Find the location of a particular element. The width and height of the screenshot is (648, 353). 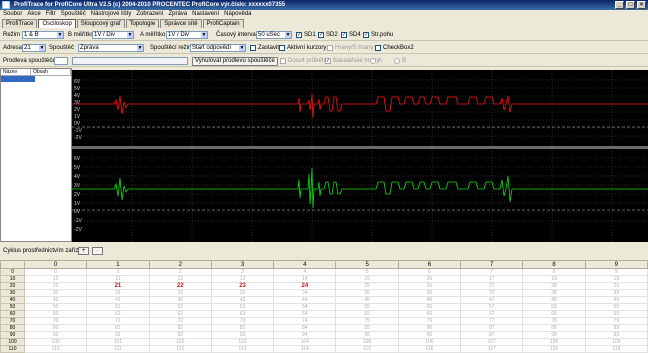

address-cell: 11 is located at coordinates (118, 279).